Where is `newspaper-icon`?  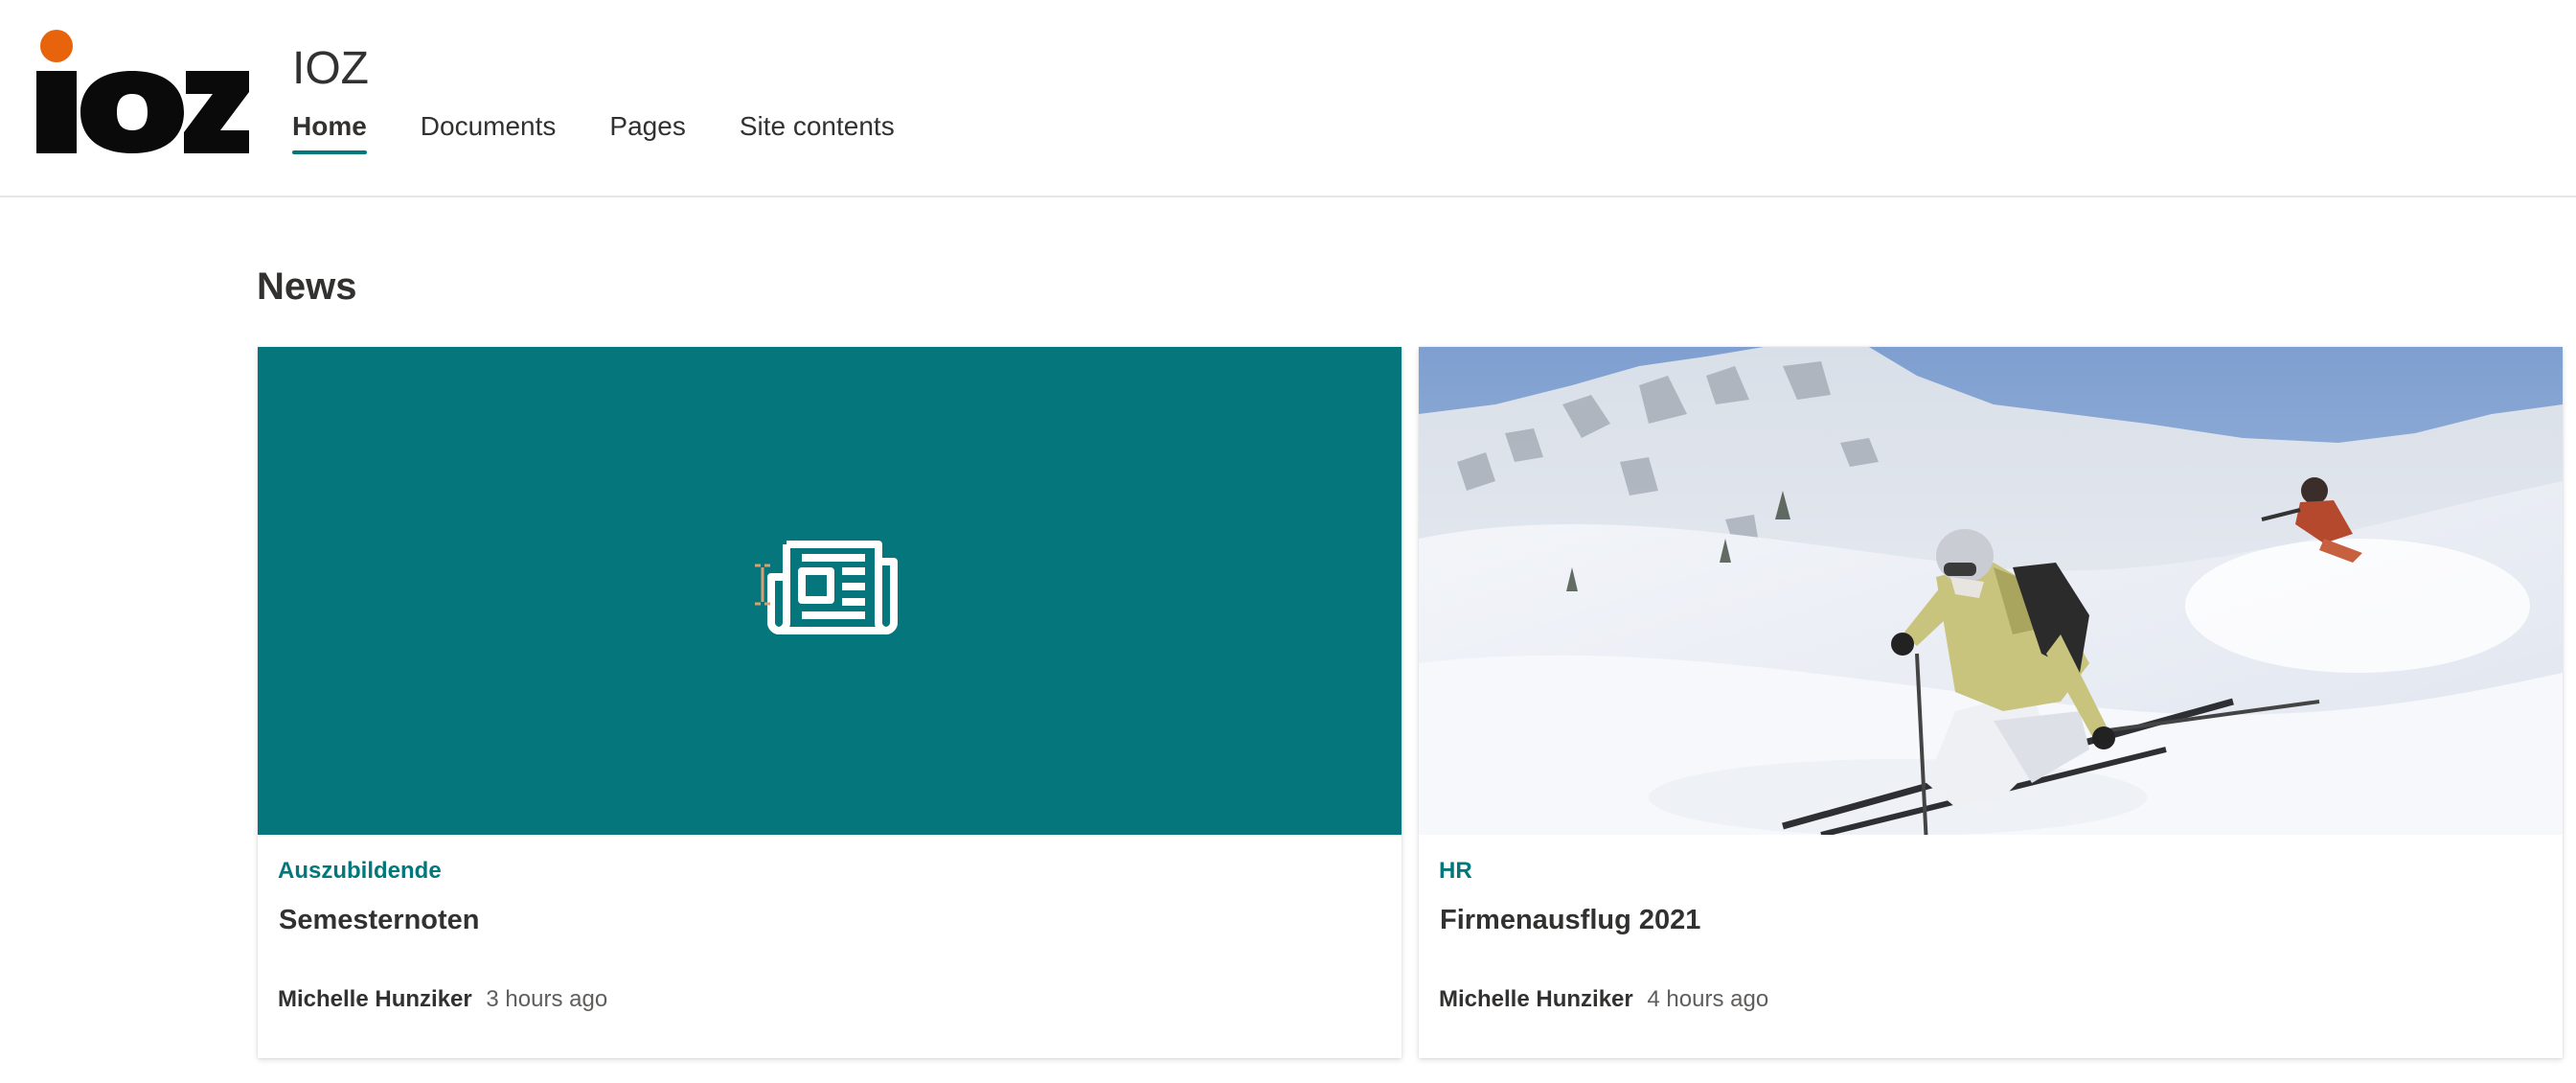 newspaper-icon is located at coordinates (832, 587).